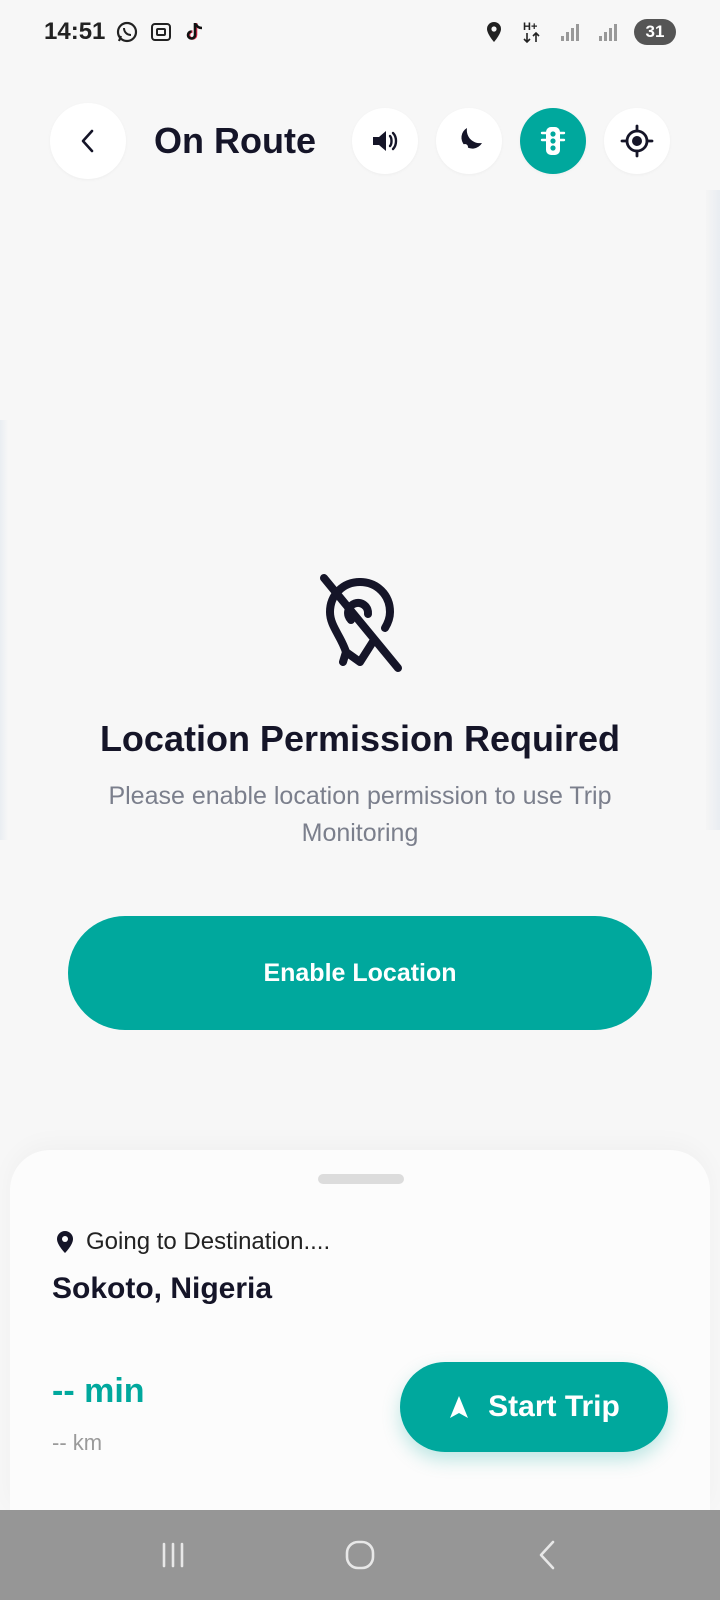 The image size is (720, 1600). Describe the element at coordinates (459, 1407) in the screenshot. I see `navigation-arrow-icon` at that location.